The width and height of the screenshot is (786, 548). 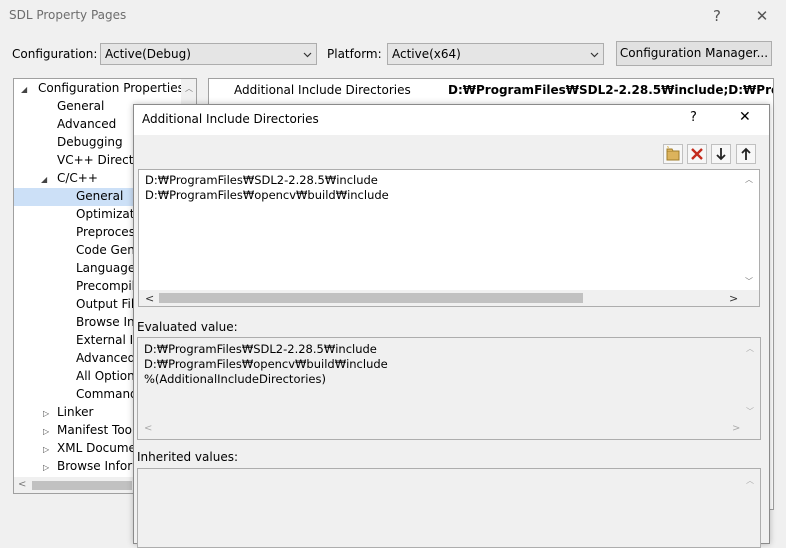 What do you see at coordinates (354, 54) in the screenshot?
I see `platform-label: Platform:` at bounding box center [354, 54].